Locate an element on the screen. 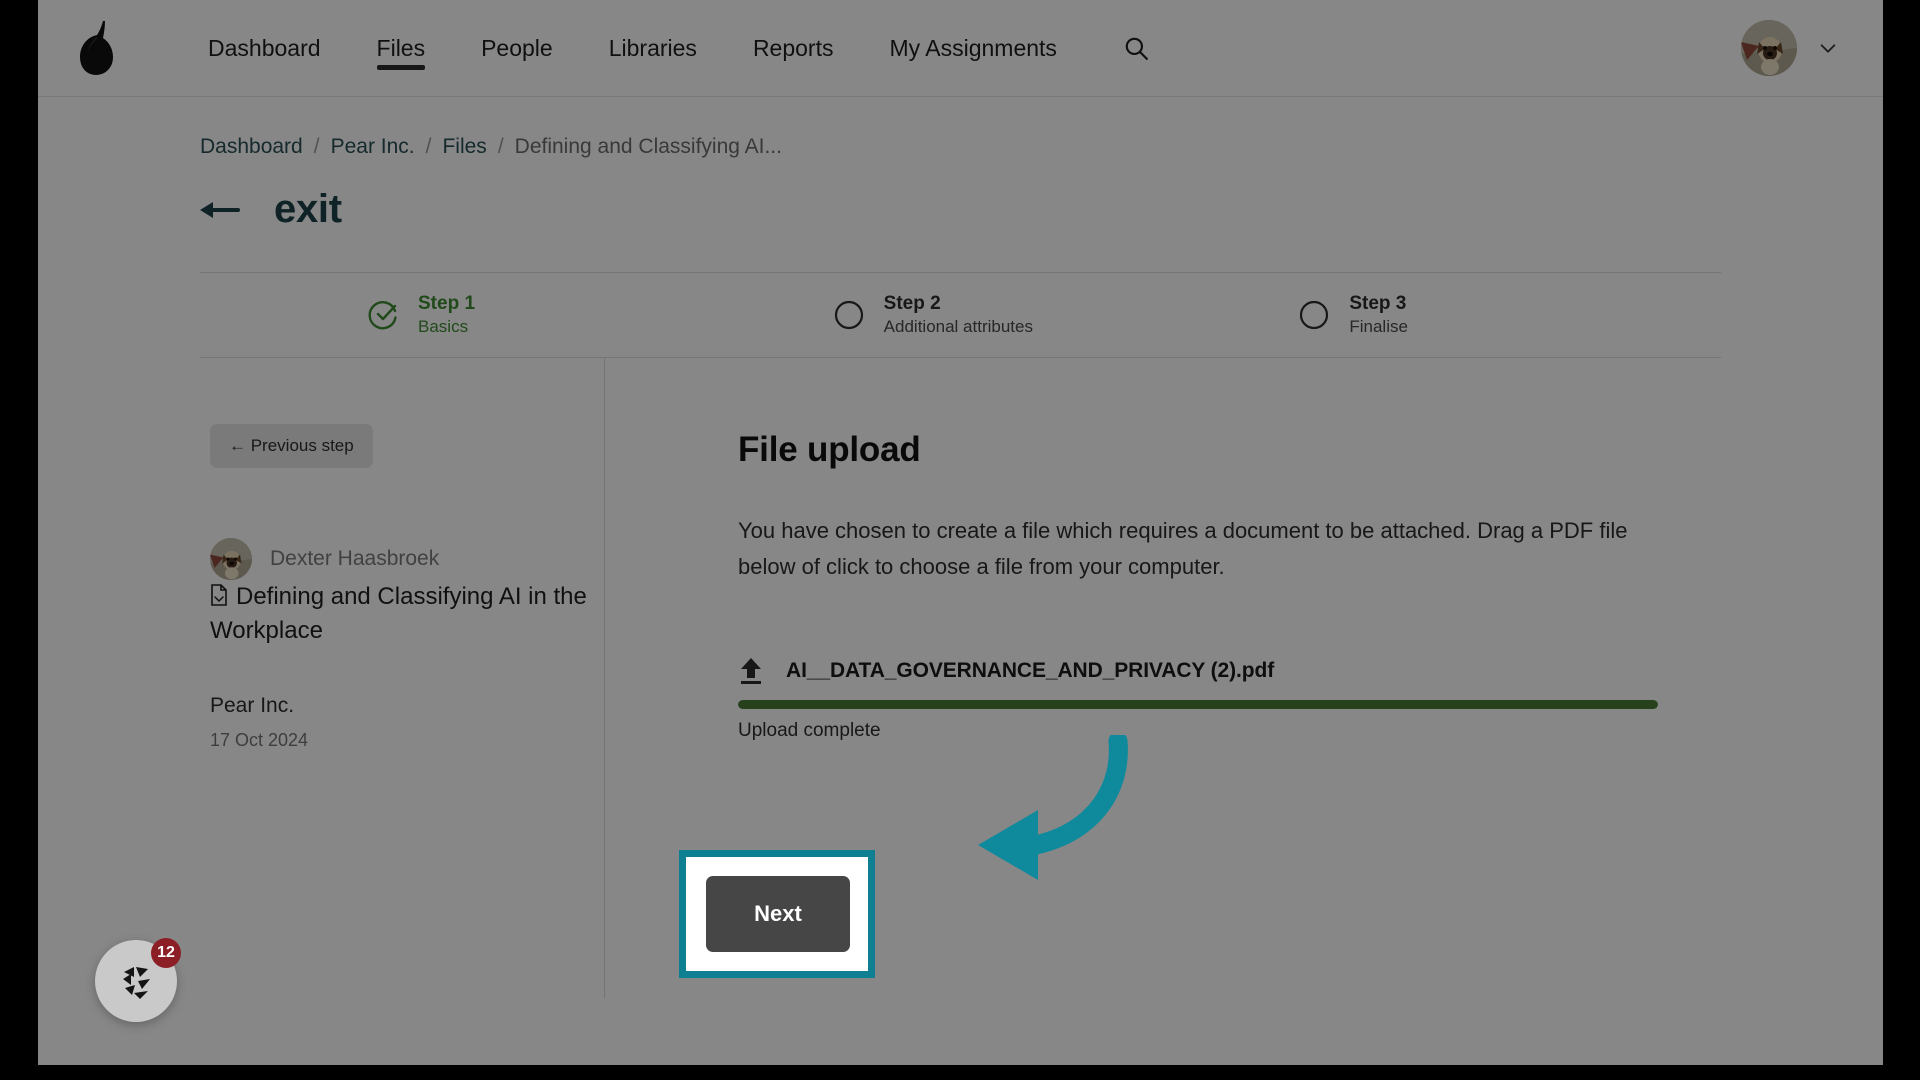  stepper-step-2: Step 2 Additional attributes is located at coordinates (1023, 315).